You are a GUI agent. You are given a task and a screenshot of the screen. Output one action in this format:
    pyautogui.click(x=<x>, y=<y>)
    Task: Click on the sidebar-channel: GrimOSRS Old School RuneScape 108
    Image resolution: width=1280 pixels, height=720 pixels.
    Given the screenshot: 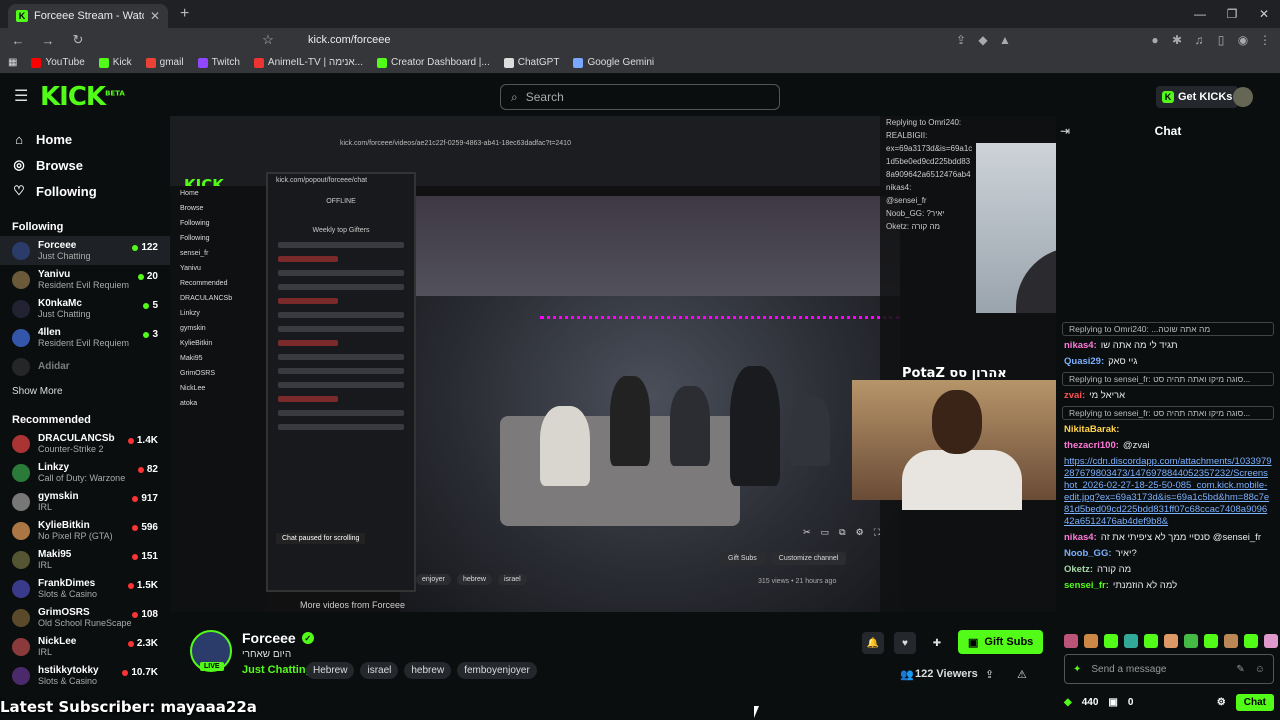 What is the action you would take?
    pyautogui.click(x=85, y=617)
    